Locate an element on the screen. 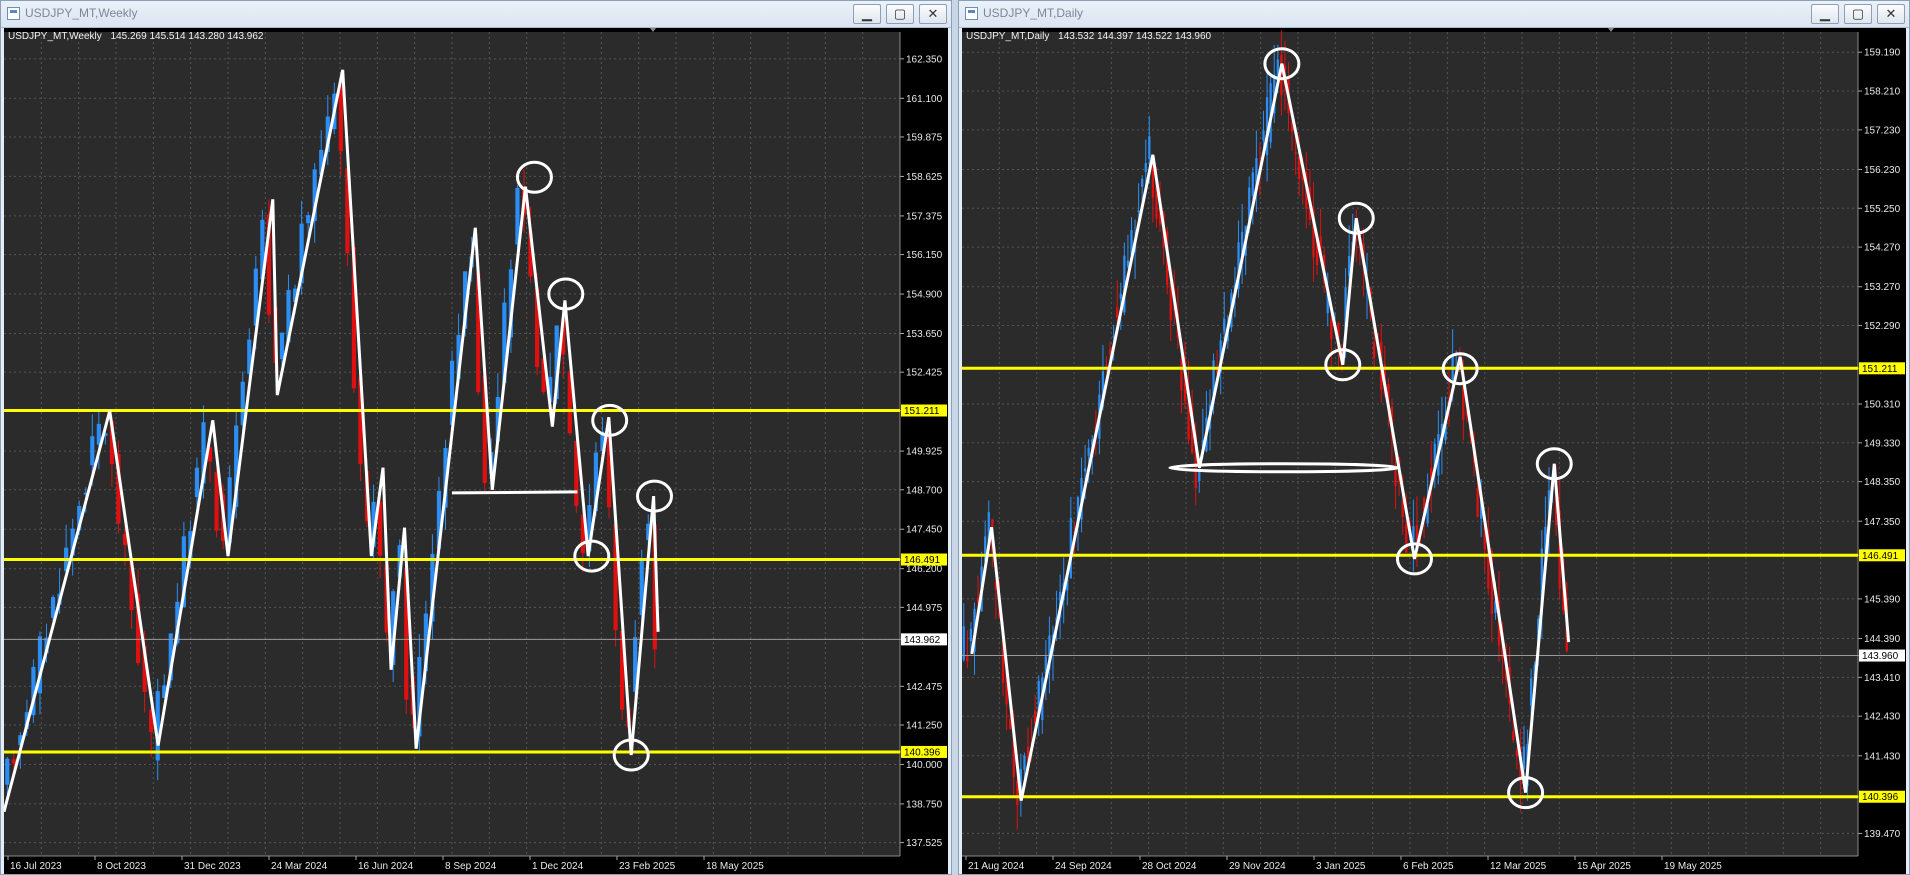 This screenshot has width=1910, height=875. price-tick-label: 156.230 is located at coordinates (1882, 170).